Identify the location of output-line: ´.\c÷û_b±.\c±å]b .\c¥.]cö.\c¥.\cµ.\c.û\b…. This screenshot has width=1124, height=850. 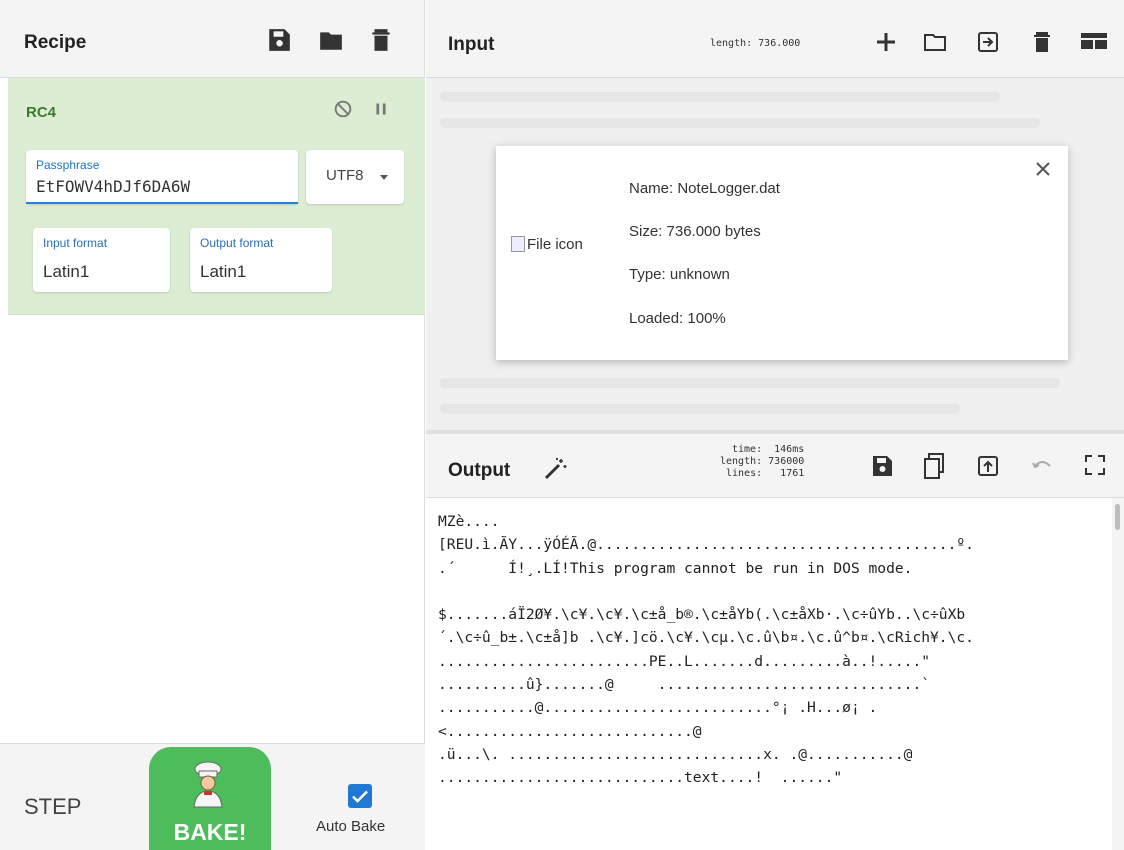
(706, 638).